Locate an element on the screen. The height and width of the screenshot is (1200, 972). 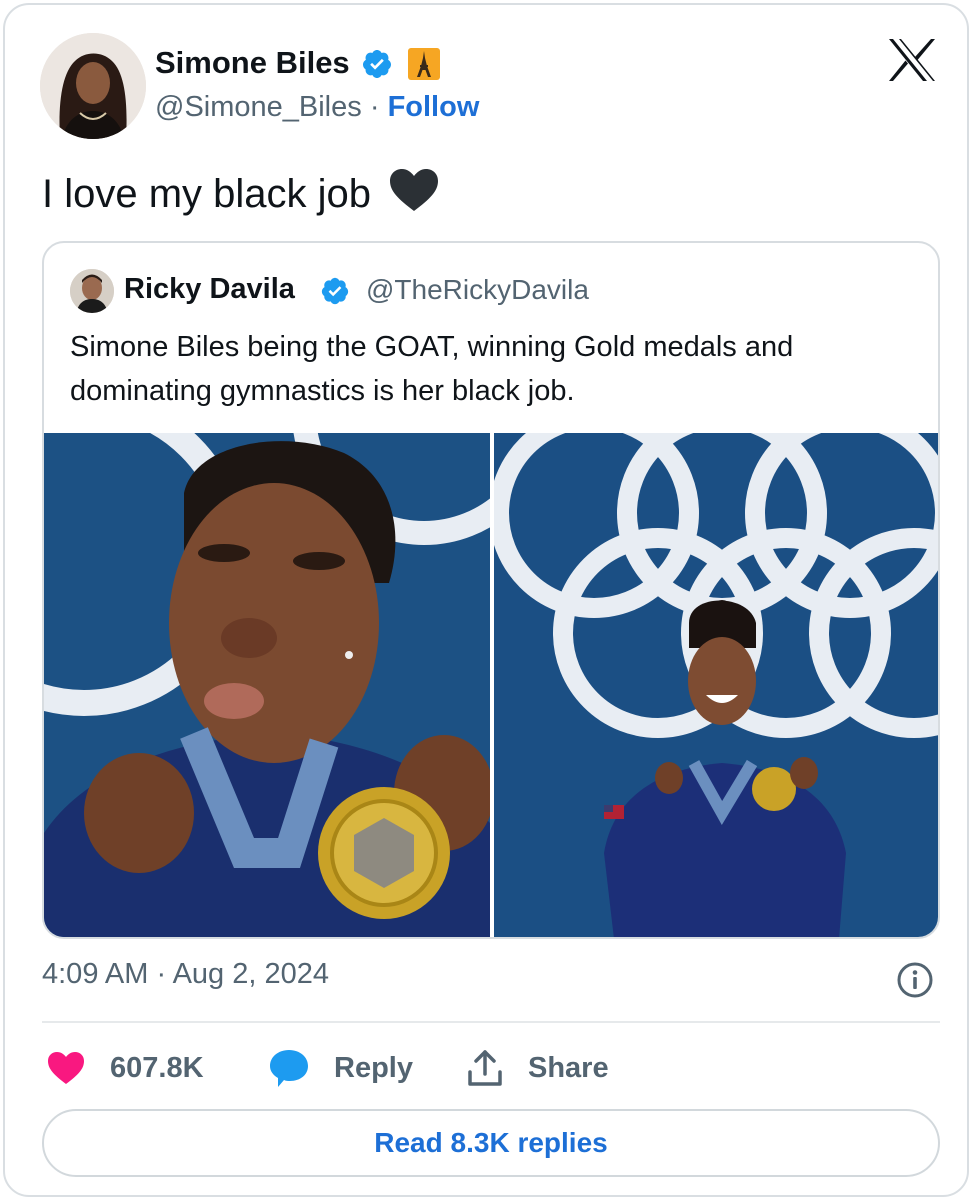
like-button: 607.8K is located at coordinates (125, 1068).